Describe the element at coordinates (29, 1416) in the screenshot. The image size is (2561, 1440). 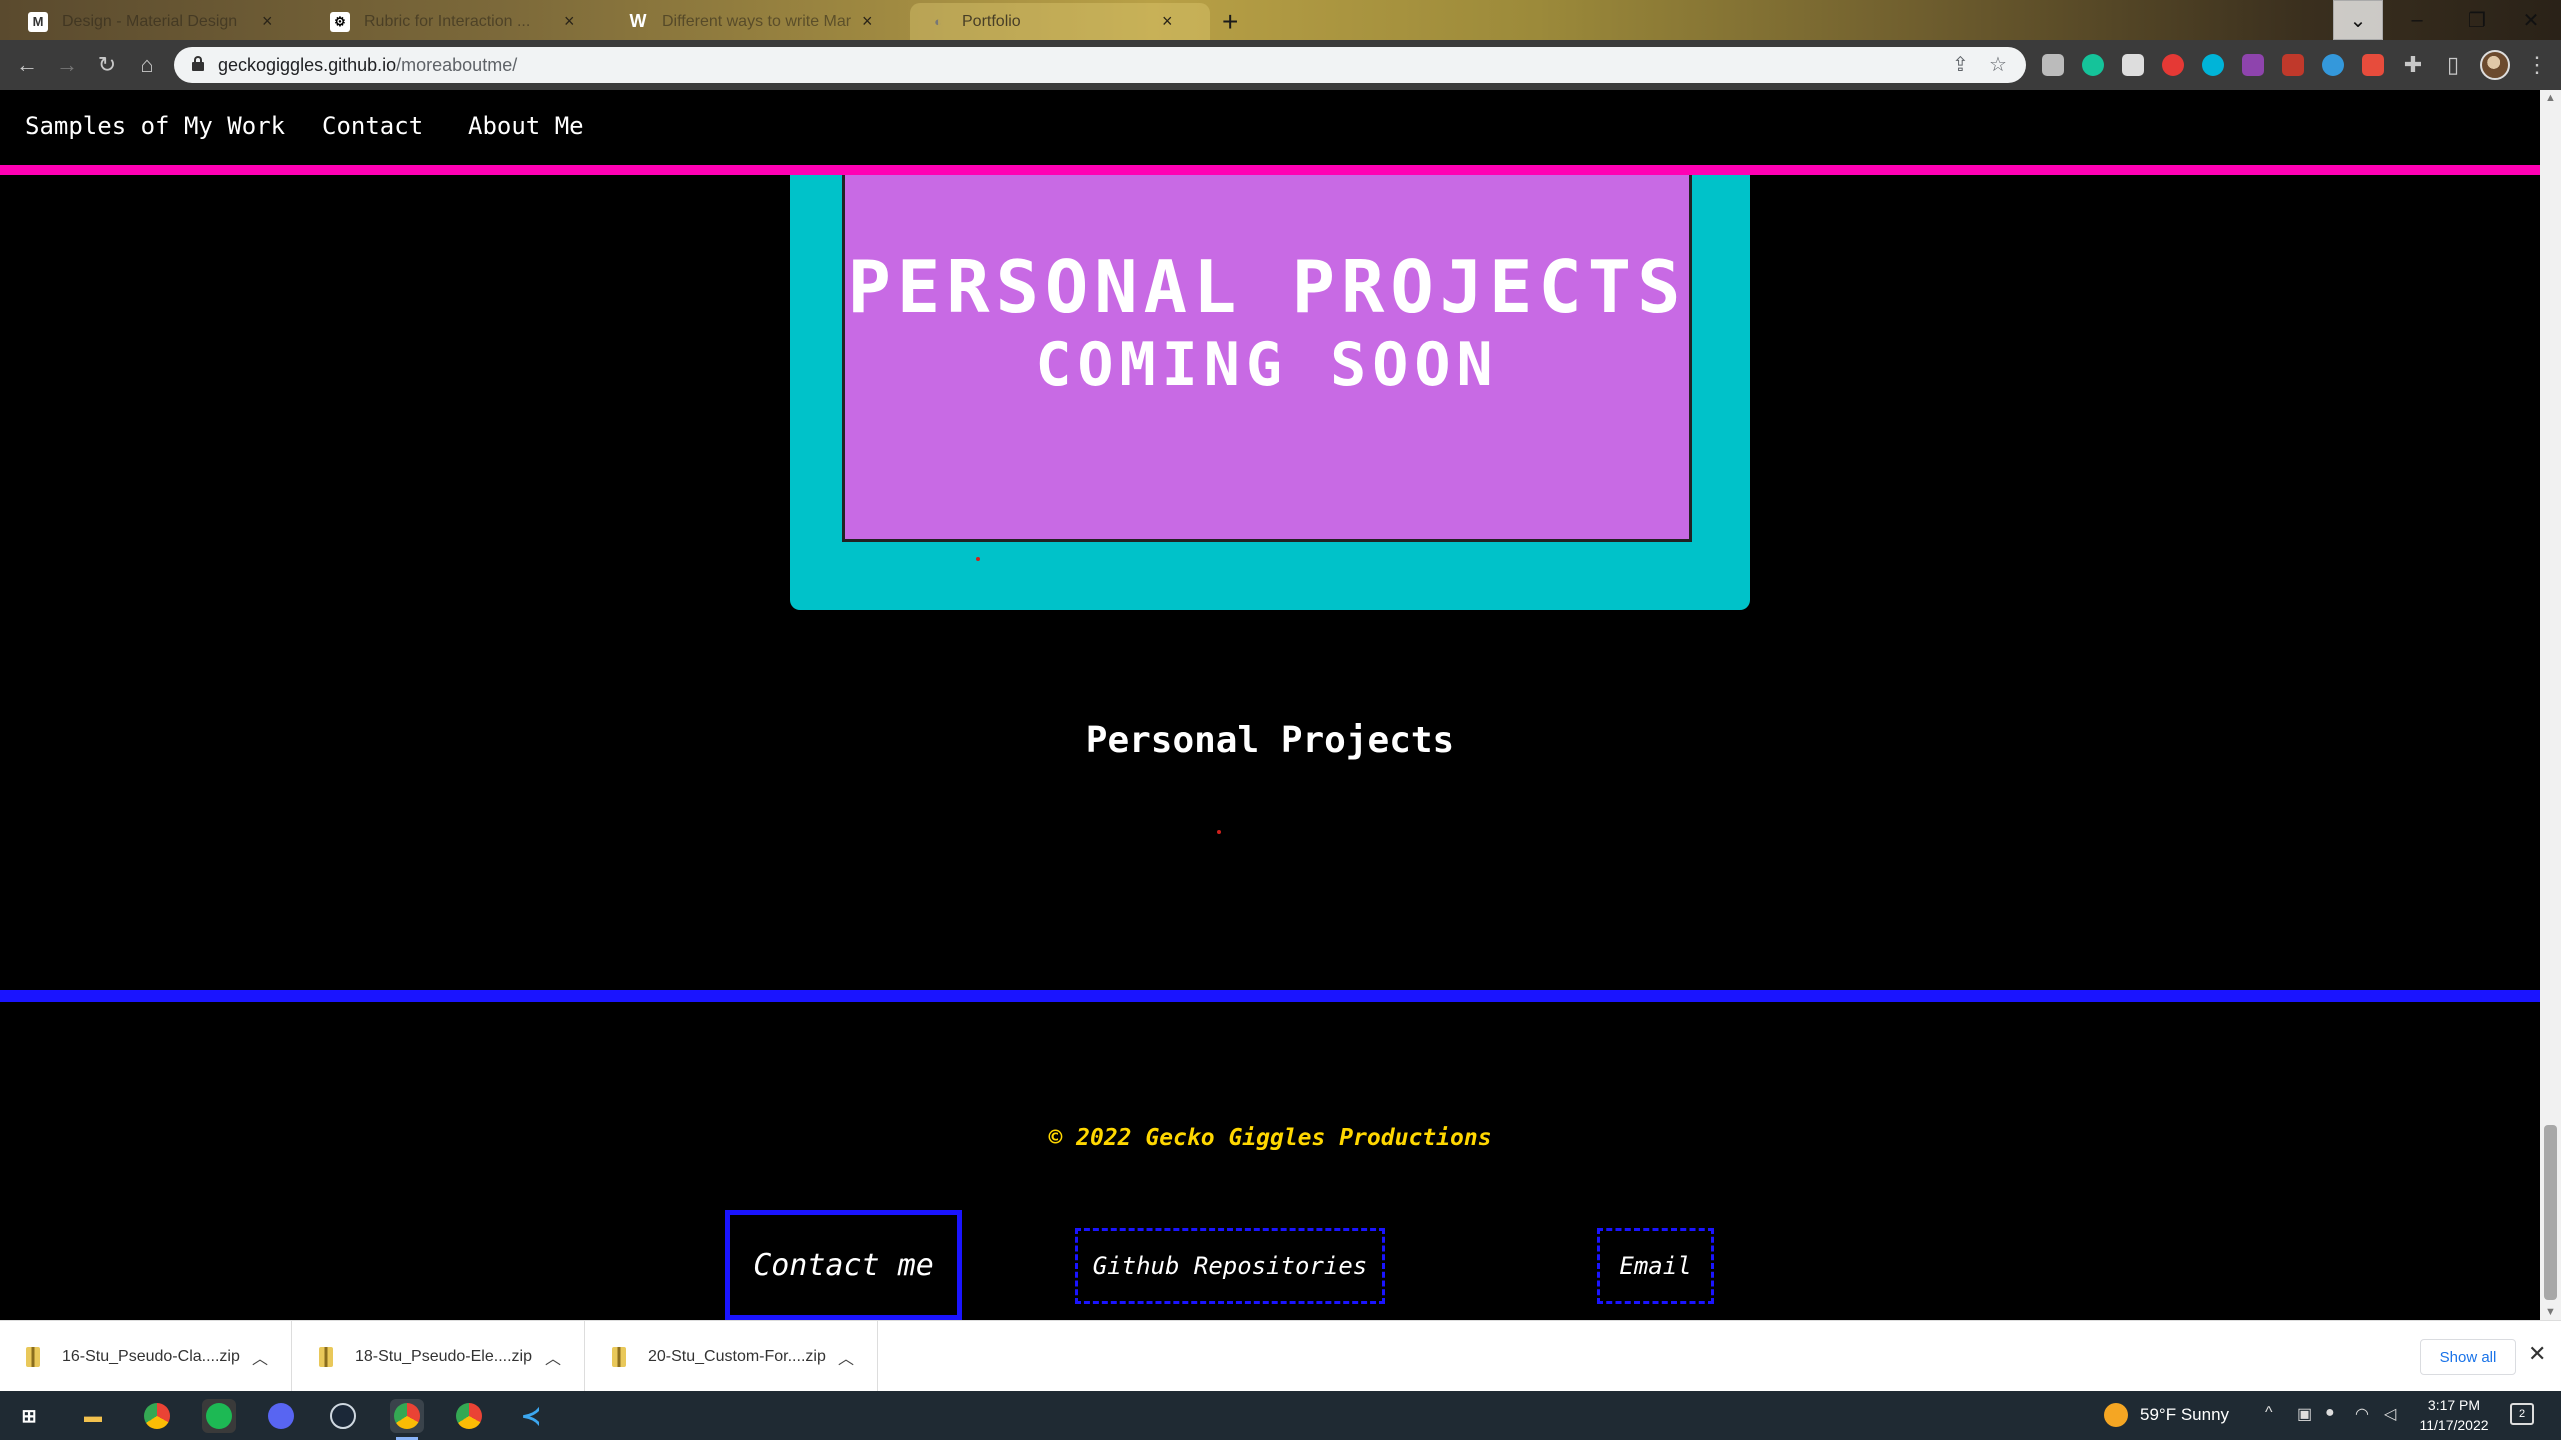
I see `windows-start-icon: ⊞` at that location.